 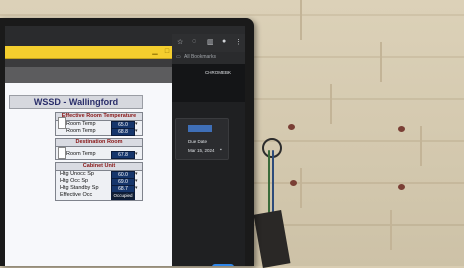 What do you see at coordinates (167, 51) in the screenshot?
I see `maximize-button: □` at bounding box center [167, 51].